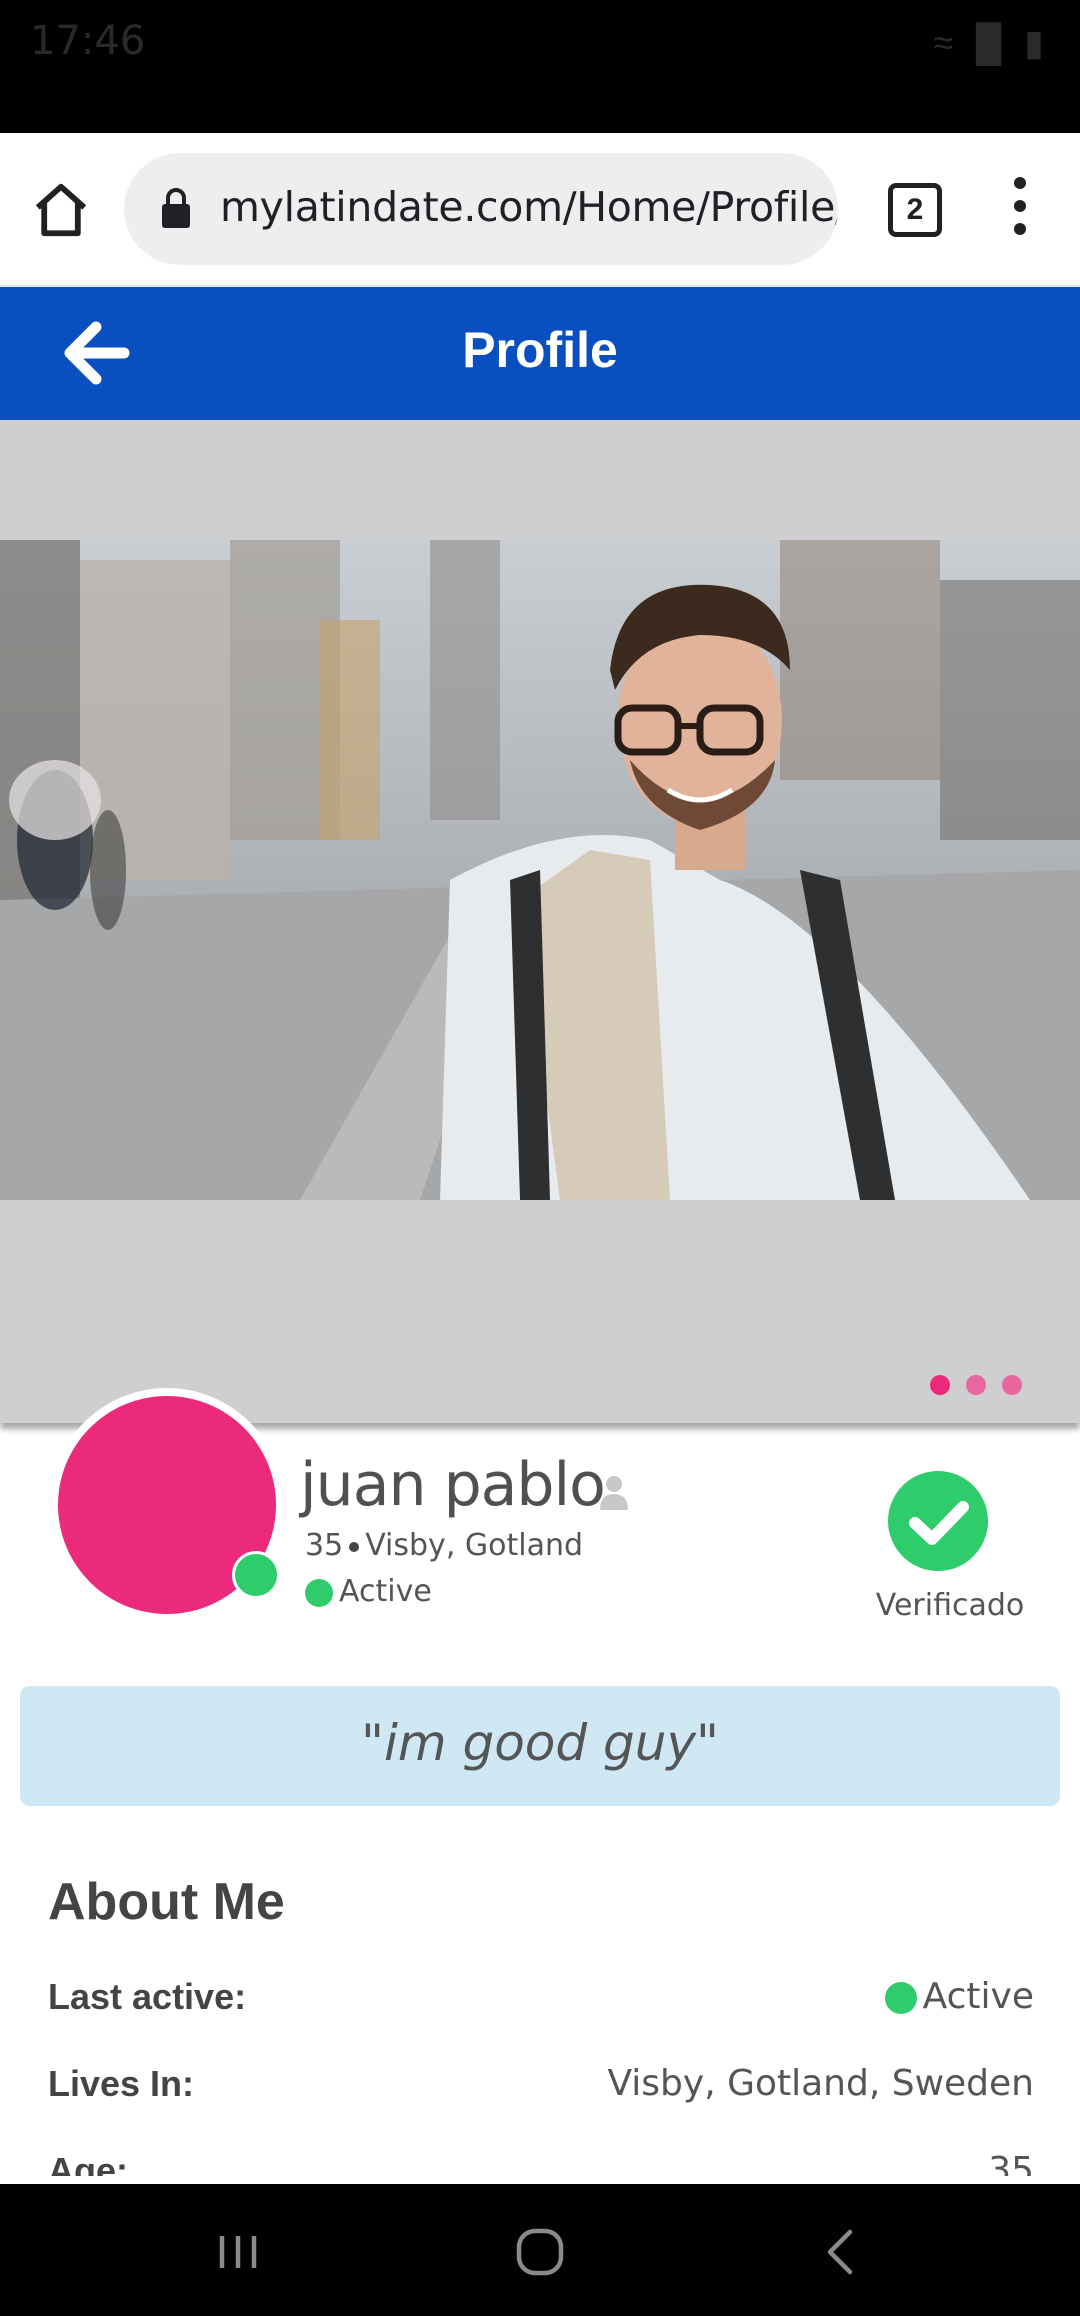 The height and width of the screenshot is (2316, 1080). I want to click on profile-quote: "im good guy", so click(540, 1746).